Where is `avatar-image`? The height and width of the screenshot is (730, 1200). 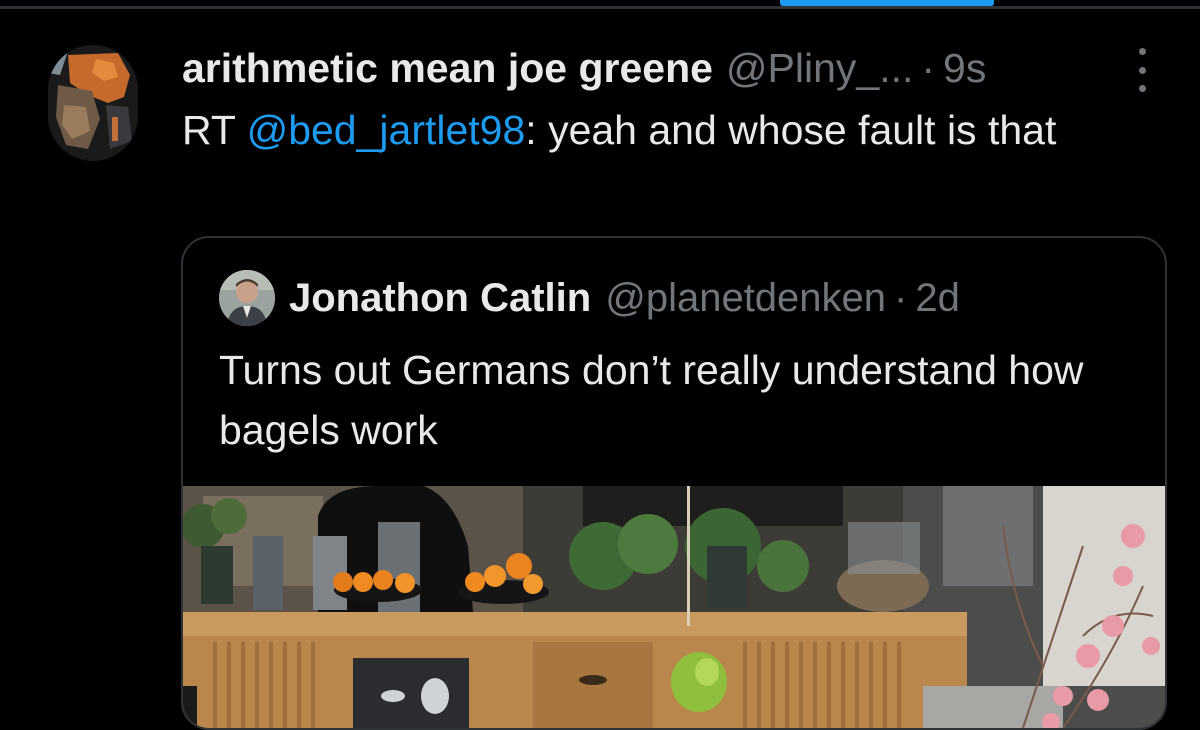
avatar-image is located at coordinates (93, 103).